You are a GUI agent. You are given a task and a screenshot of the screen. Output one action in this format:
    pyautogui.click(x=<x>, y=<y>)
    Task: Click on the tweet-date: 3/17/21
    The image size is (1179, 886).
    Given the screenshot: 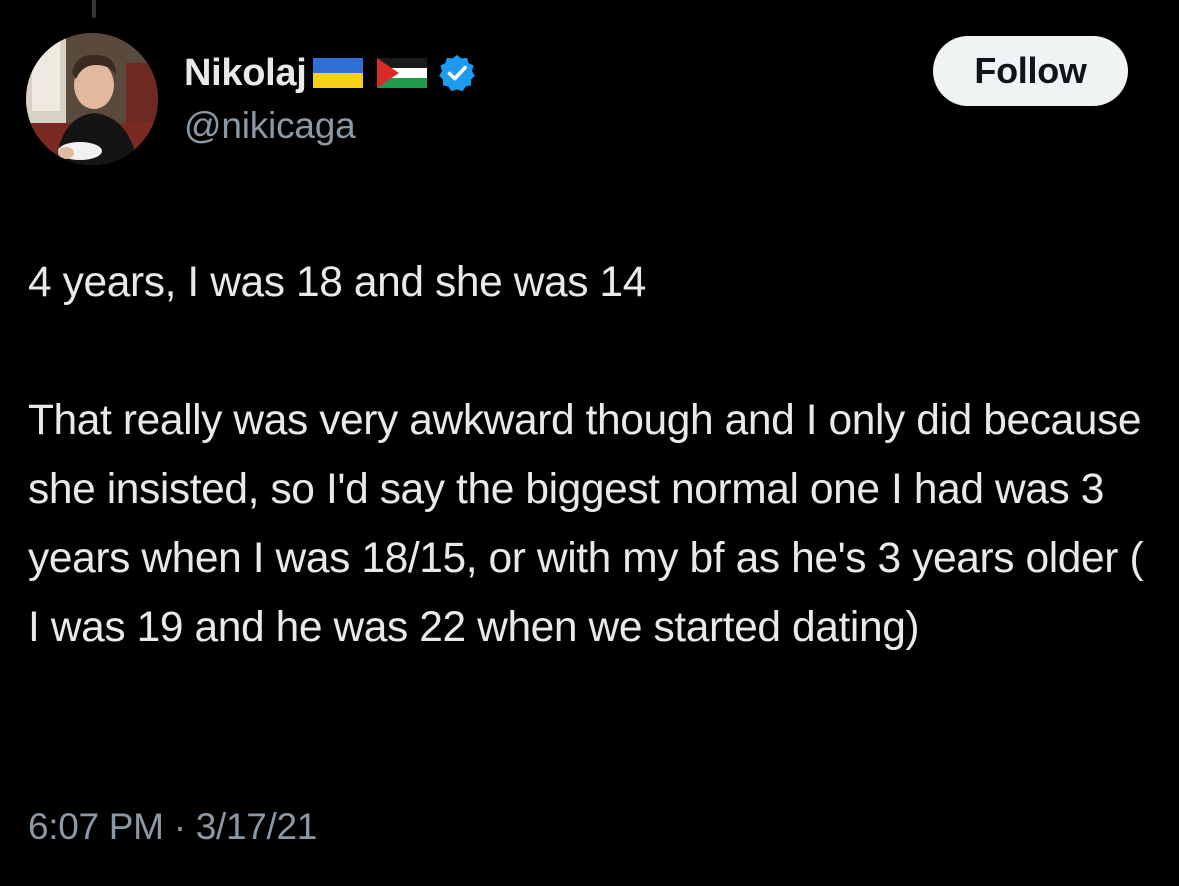 What is the action you would take?
    pyautogui.click(x=256, y=826)
    